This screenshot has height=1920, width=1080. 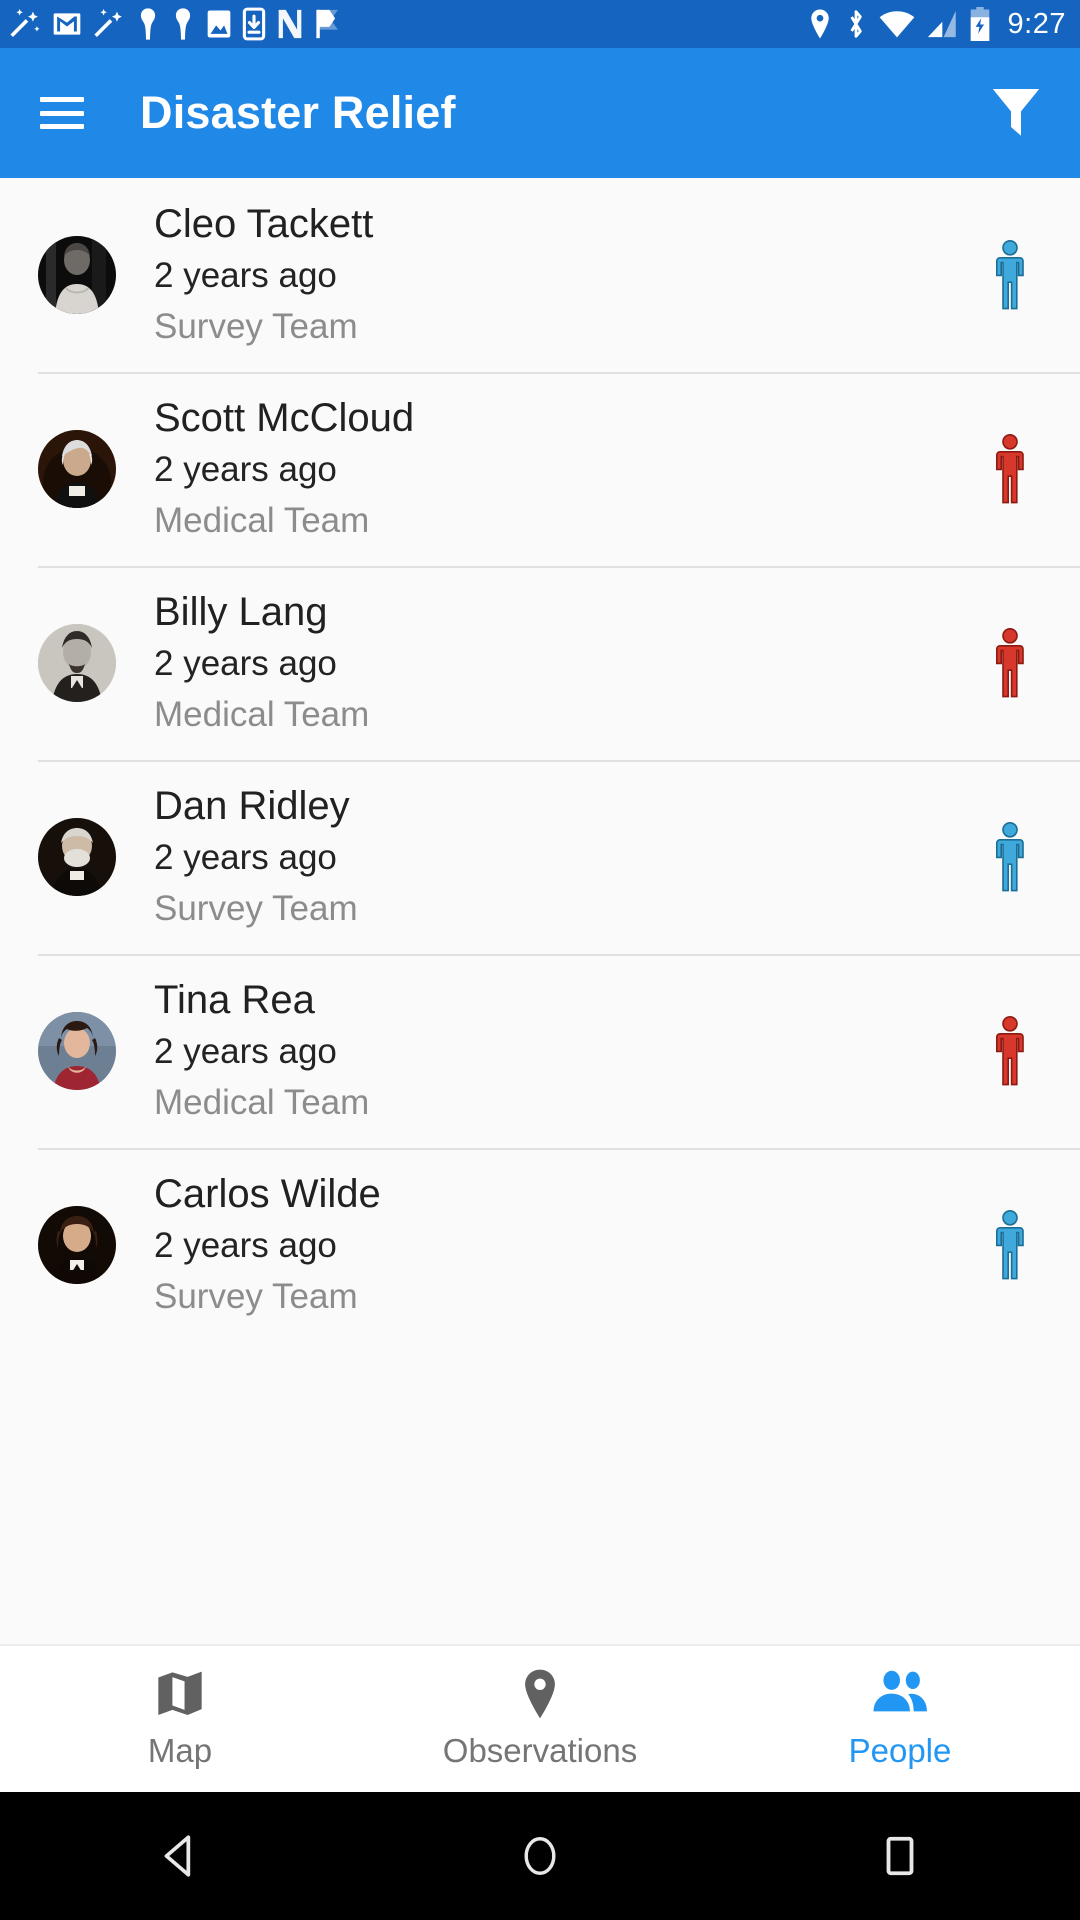 I want to click on list-item: Cleo Tackett 2 years ago Survey Team, so click(x=540, y=275).